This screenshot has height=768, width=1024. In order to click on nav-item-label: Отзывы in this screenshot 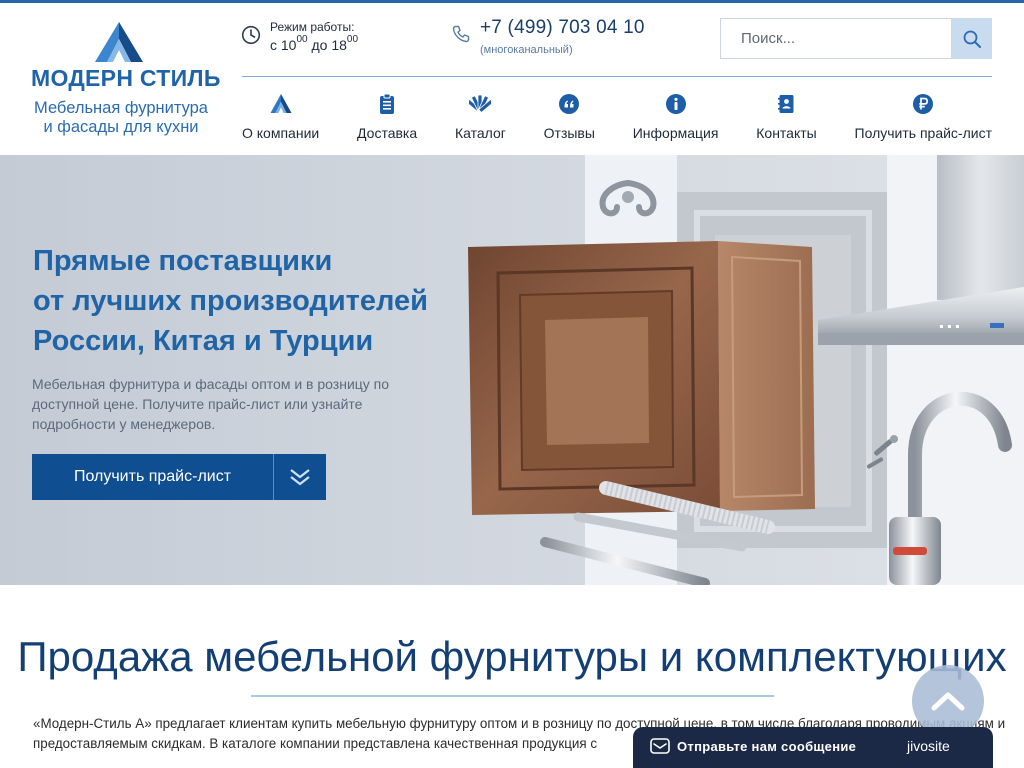, I will do `click(569, 133)`.